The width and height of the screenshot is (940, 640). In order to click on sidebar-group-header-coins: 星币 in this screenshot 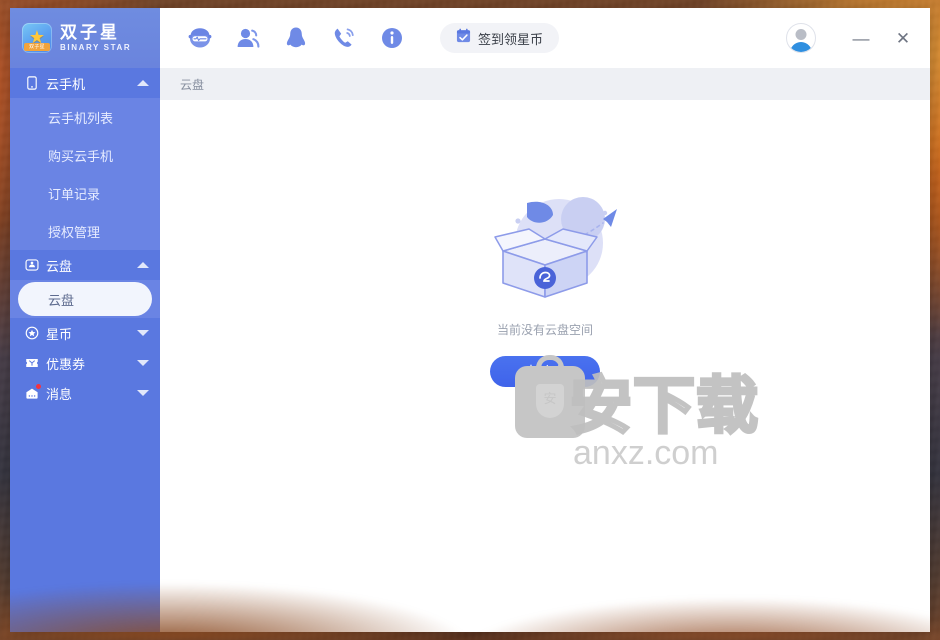, I will do `click(85, 333)`.